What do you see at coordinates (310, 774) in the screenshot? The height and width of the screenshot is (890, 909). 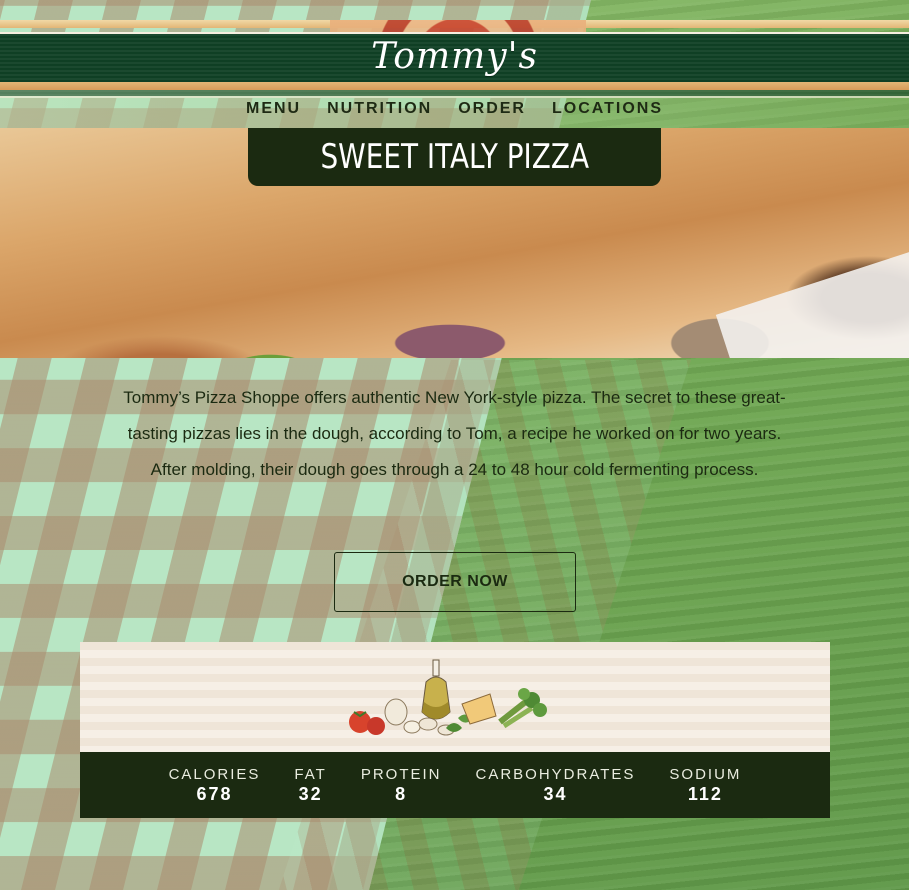 I see `fact-label: FAT` at bounding box center [310, 774].